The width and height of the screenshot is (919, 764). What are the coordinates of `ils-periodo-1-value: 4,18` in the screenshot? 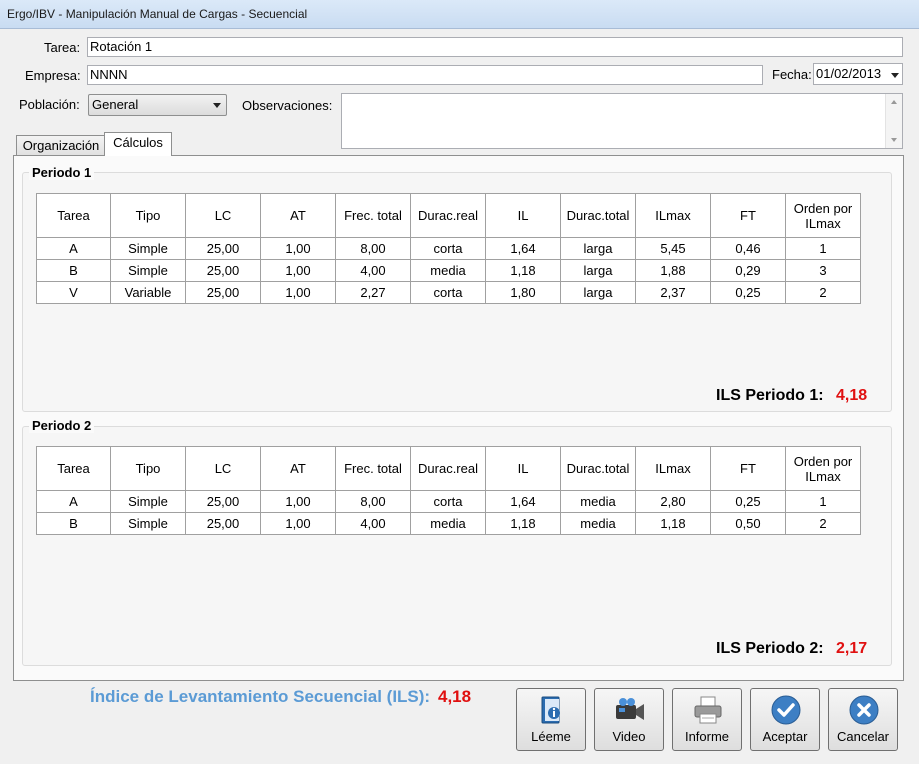 It's located at (852, 395).